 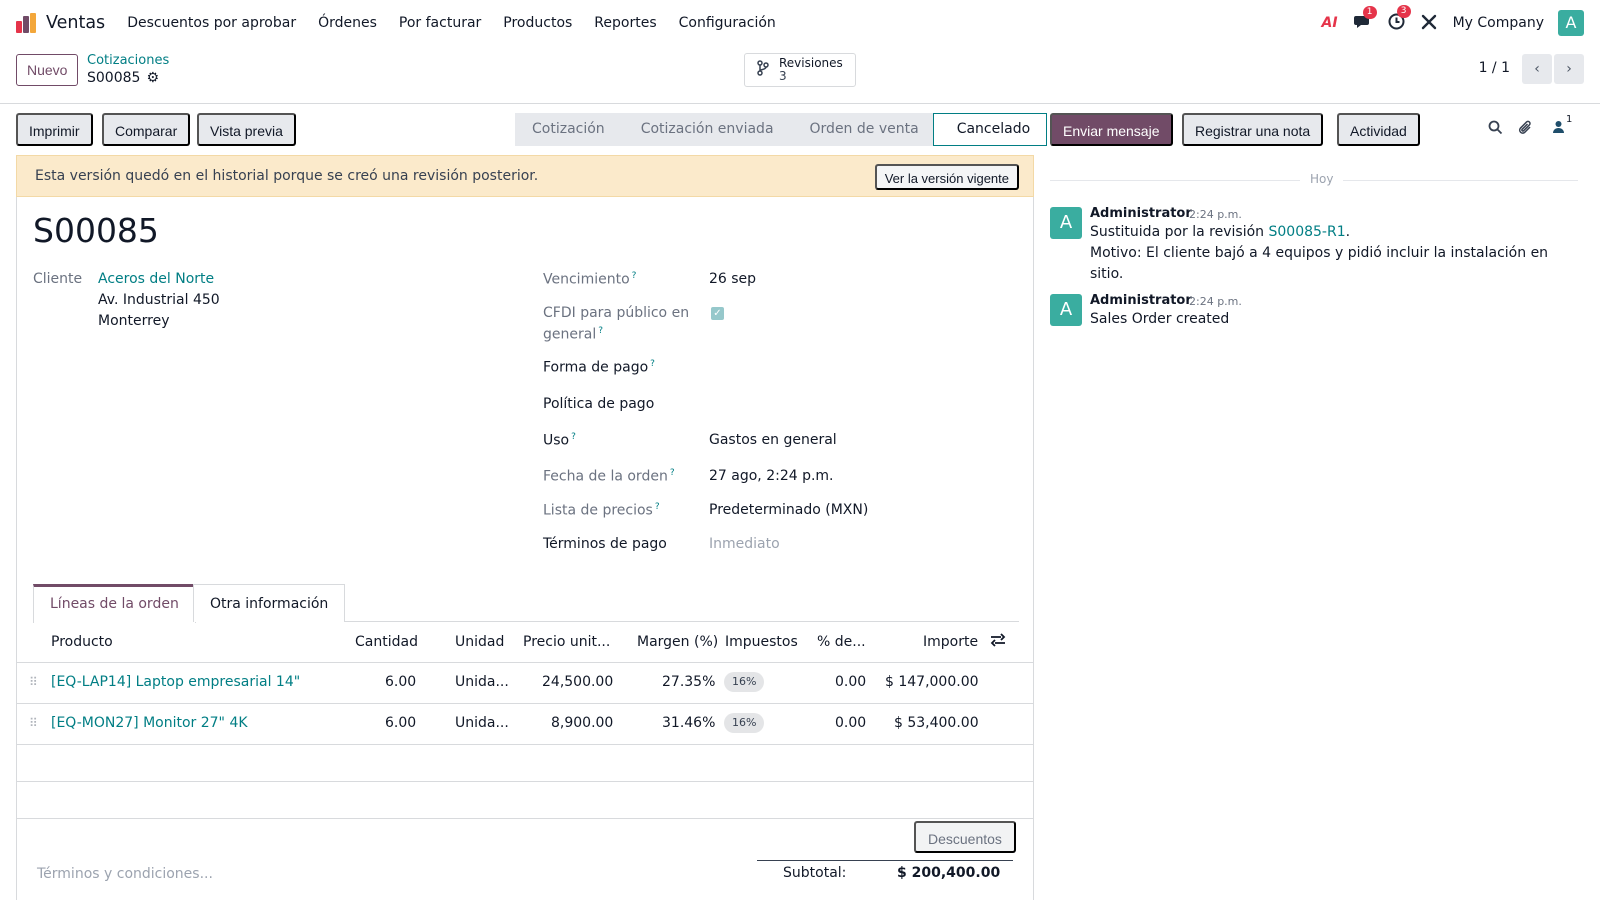 I want to click on stage-cotizacion-enviada: Cotización enviada, so click(x=703, y=129).